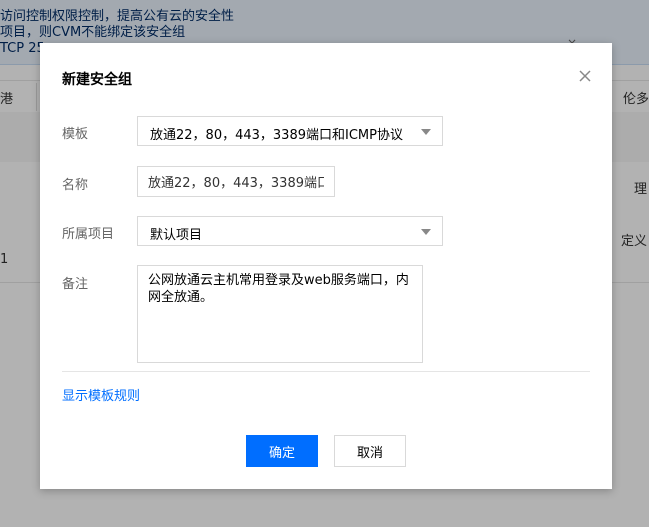  Describe the element at coordinates (97, 80) in the screenshot. I see `dialog-title: 新建安全组` at that location.